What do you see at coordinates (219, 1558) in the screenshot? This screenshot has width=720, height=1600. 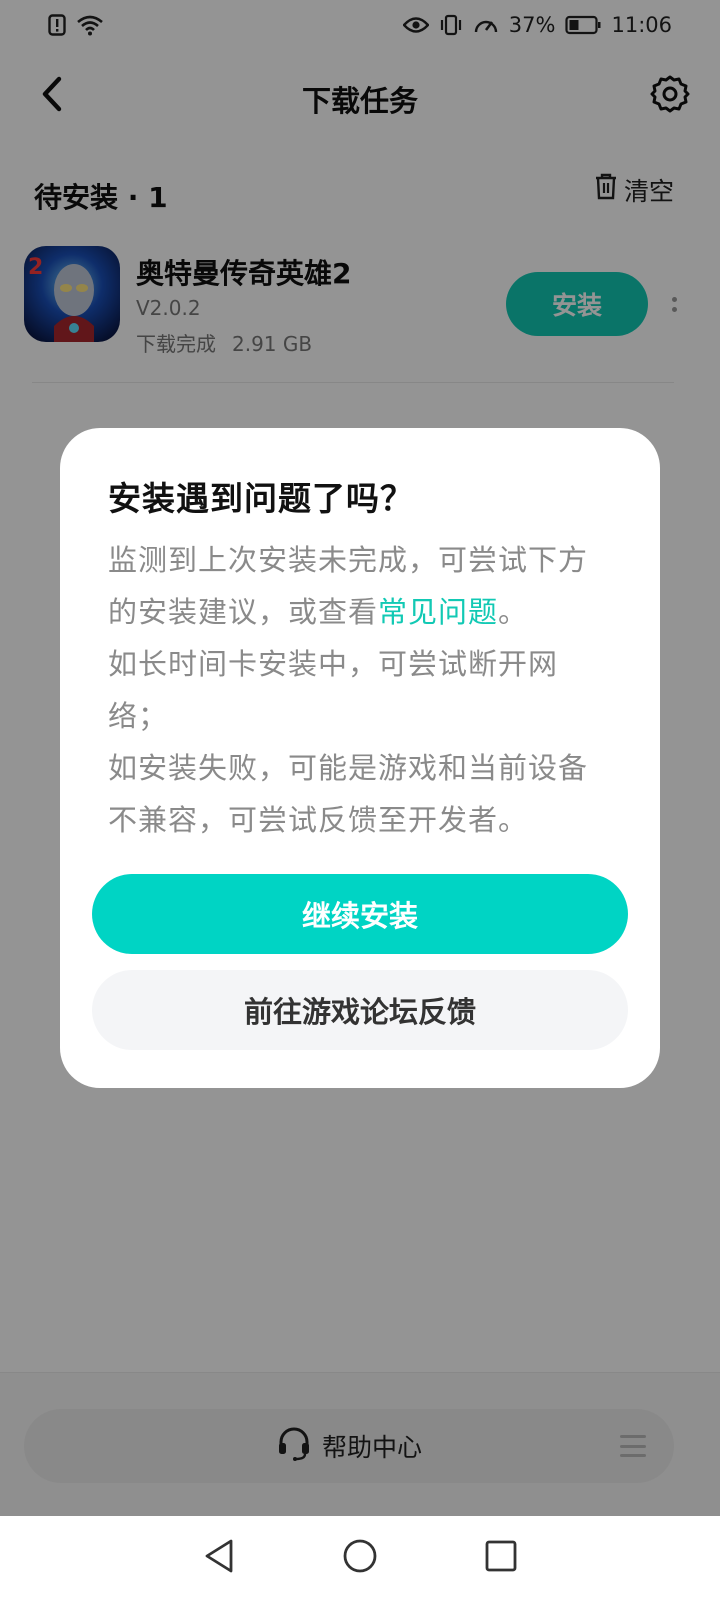 I see `back-triangle-icon` at bounding box center [219, 1558].